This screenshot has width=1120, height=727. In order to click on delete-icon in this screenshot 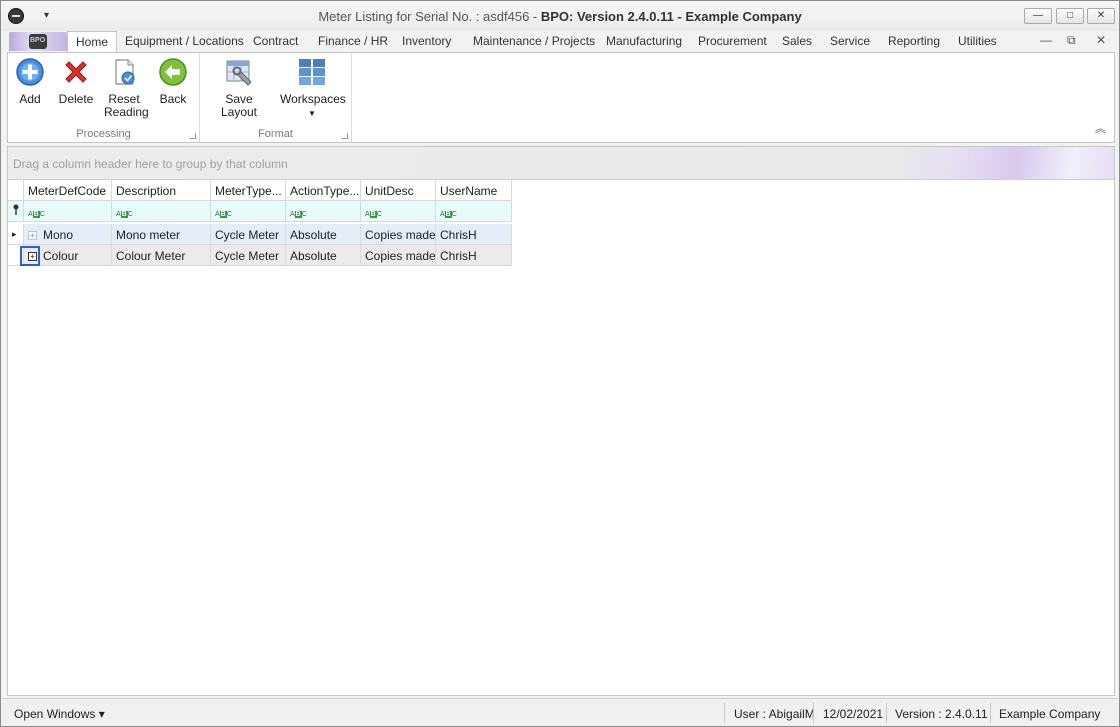, I will do `click(76, 72)`.